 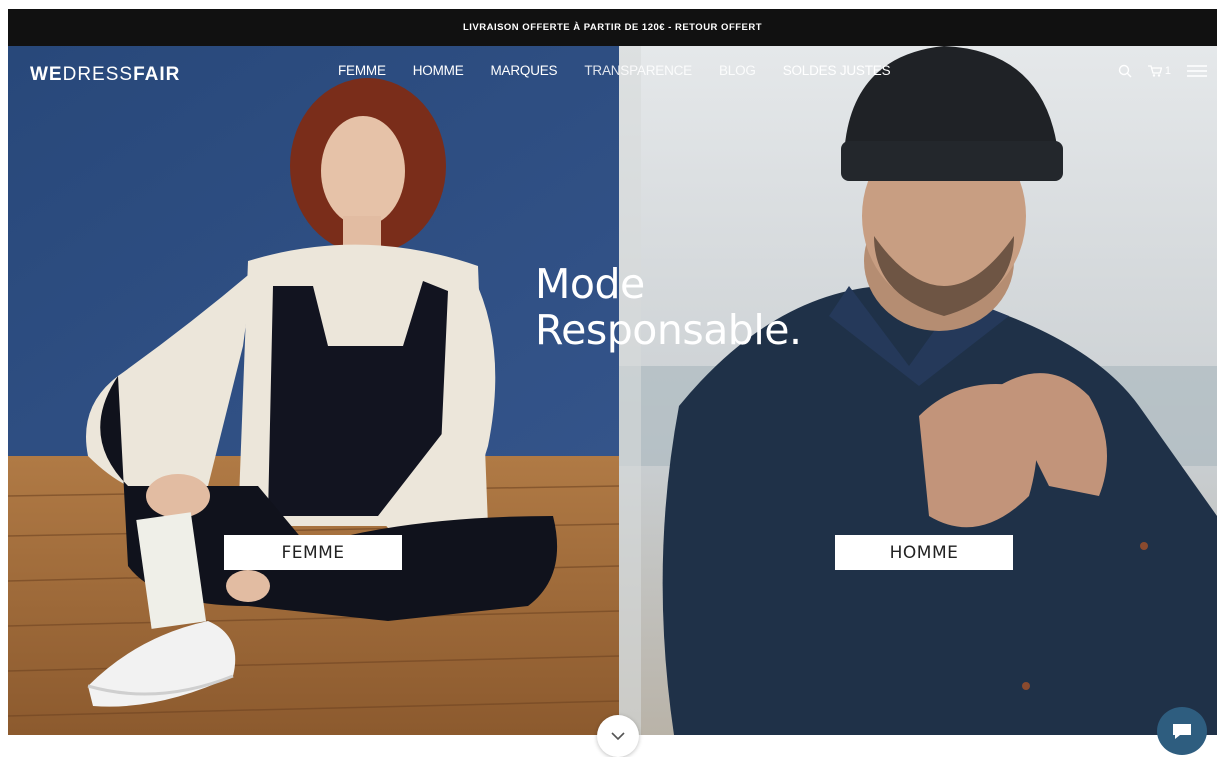 I want to click on scroll-down-button, so click(x=618, y=736).